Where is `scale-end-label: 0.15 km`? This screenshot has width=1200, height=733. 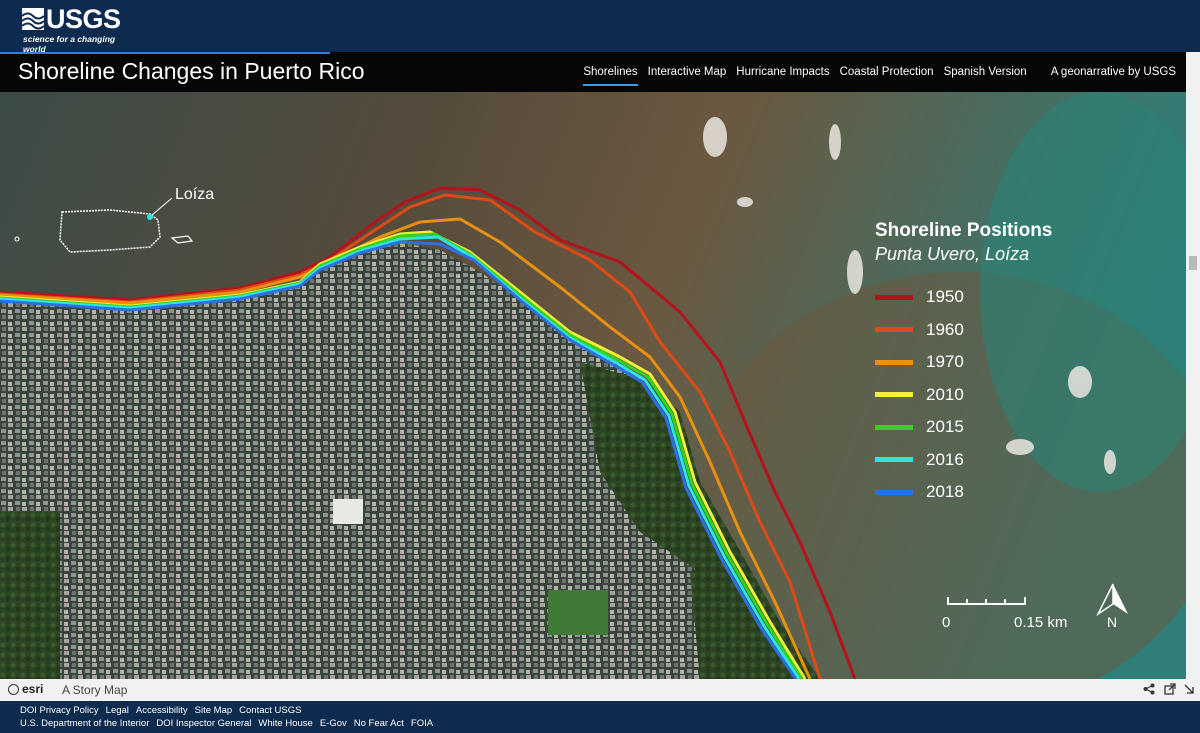 scale-end-label: 0.15 km is located at coordinates (1041, 622).